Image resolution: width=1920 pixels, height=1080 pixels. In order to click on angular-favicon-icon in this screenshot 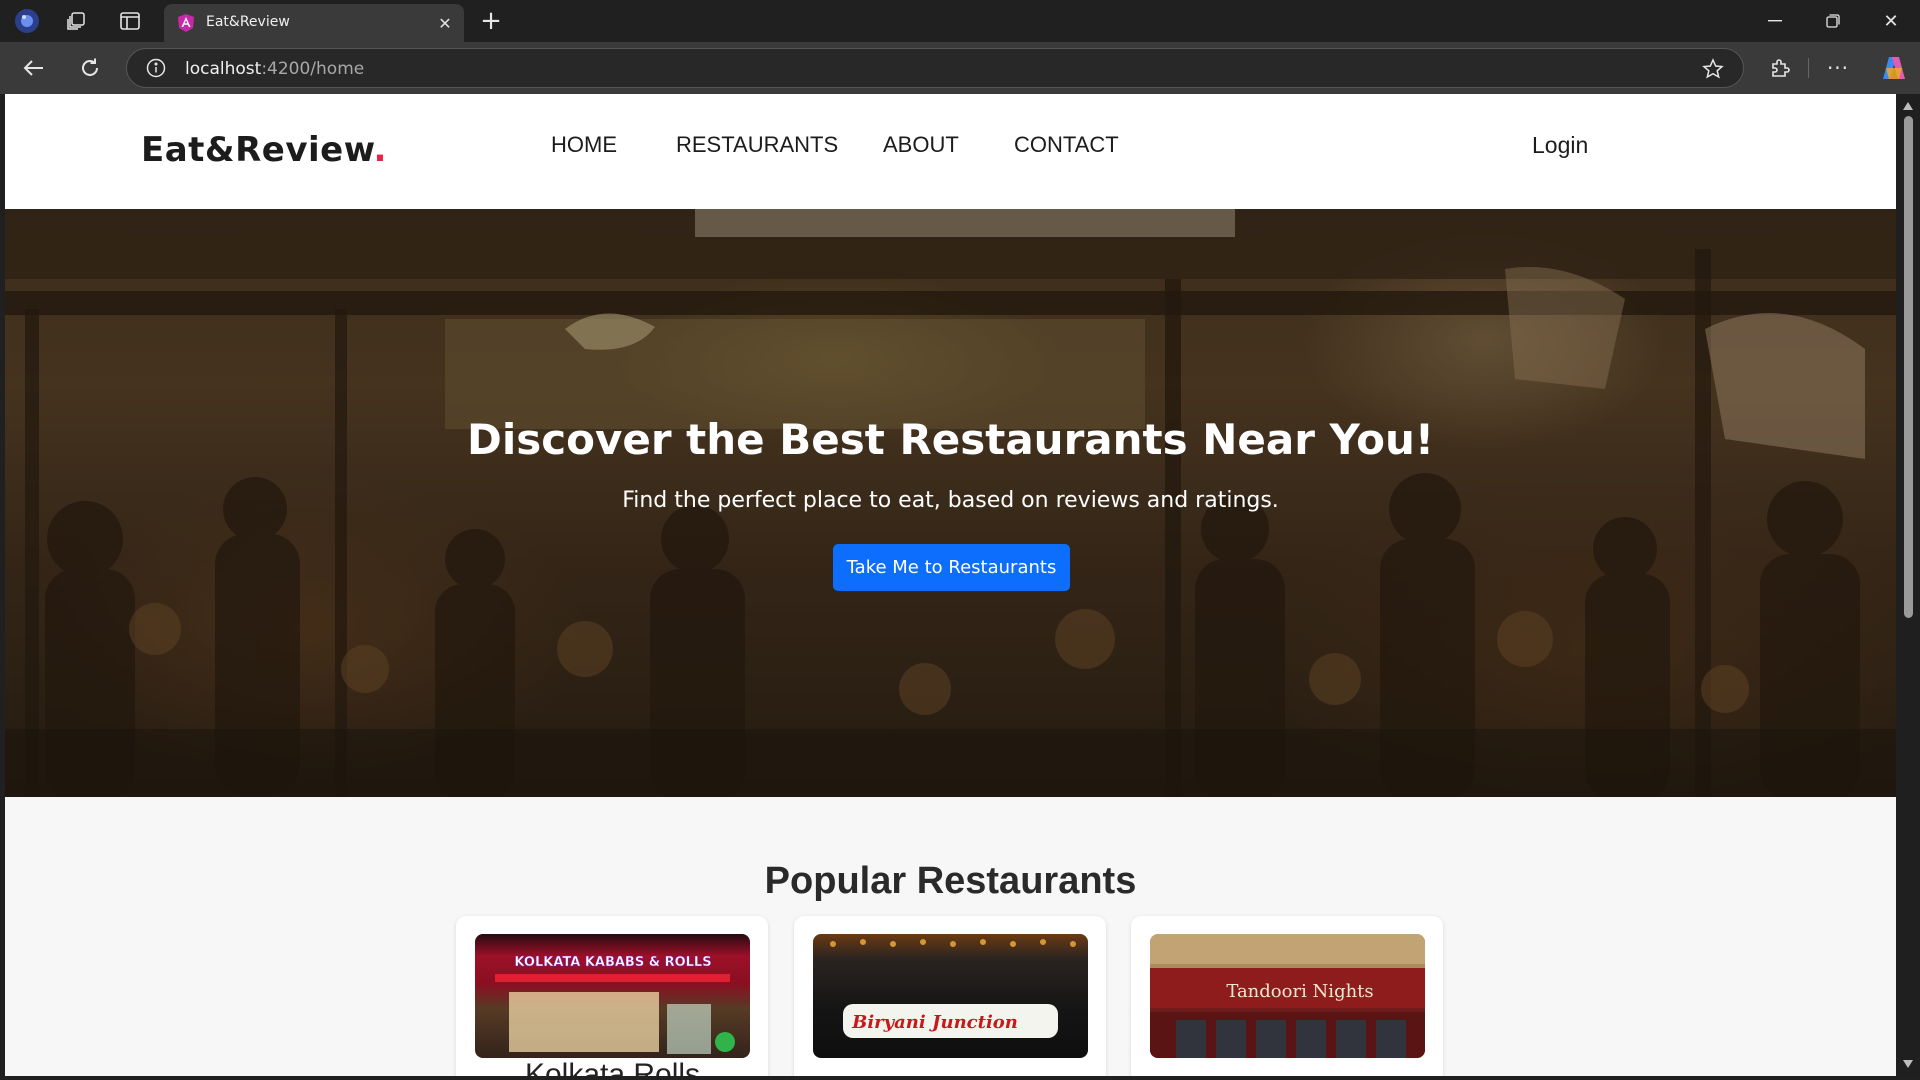, I will do `click(186, 23)`.